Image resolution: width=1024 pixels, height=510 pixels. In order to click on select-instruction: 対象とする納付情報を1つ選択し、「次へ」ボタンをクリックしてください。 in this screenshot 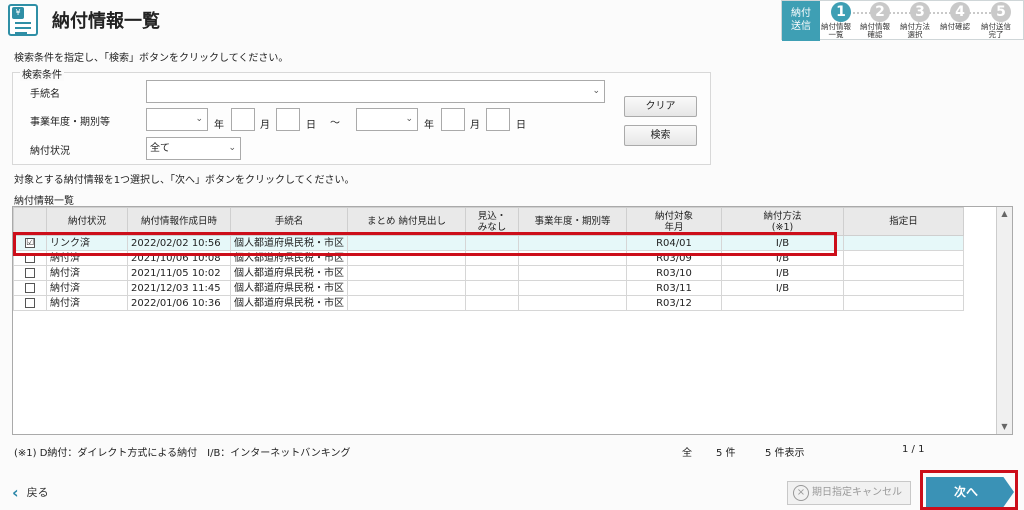, I will do `click(184, 180)`.